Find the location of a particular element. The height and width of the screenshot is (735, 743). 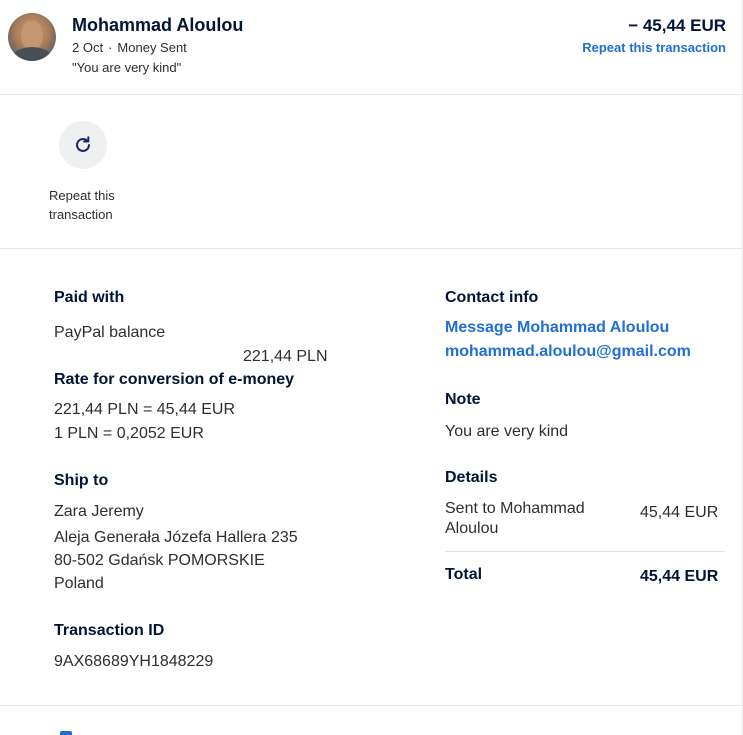

message-recipient-link: Message Mohammad Aloulou is located at coordinates (557, 328).